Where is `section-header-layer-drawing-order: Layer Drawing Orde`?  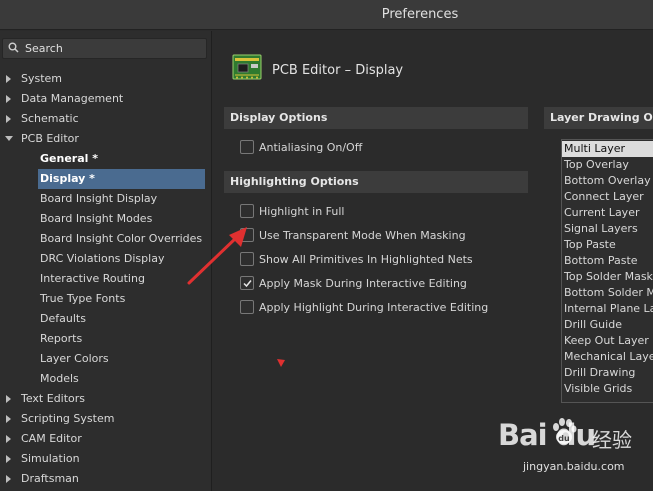
section-header-layer-drawing-order: Layer Drawing Orde is located at coordinates (598, 118).